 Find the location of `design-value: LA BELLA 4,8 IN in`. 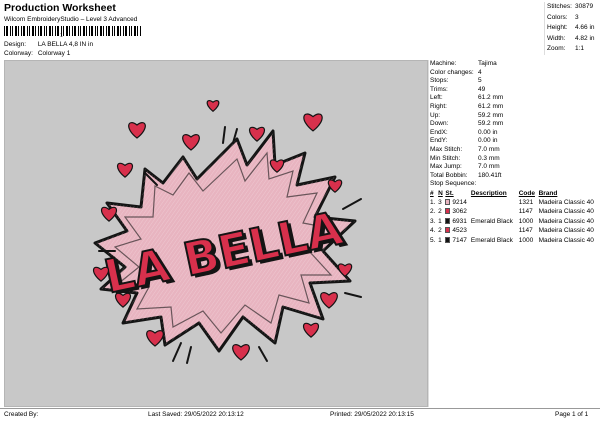

design-value: LA BELLA 4,8 IN in is located at coordinates (65, 44).